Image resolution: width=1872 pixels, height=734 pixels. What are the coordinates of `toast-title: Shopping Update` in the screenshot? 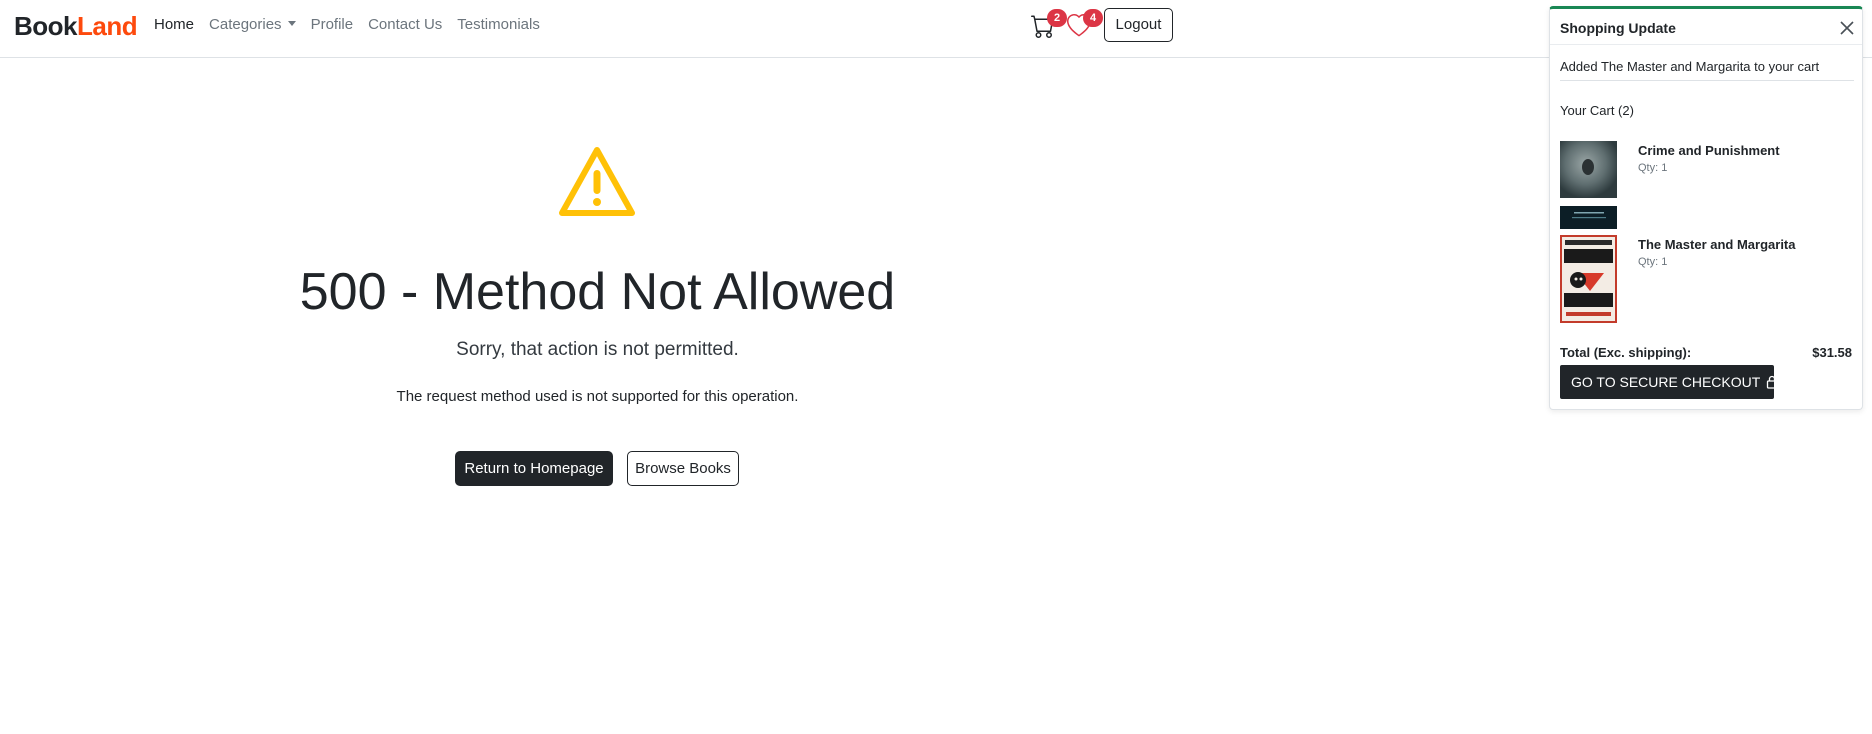 It's located at (1618, 28).